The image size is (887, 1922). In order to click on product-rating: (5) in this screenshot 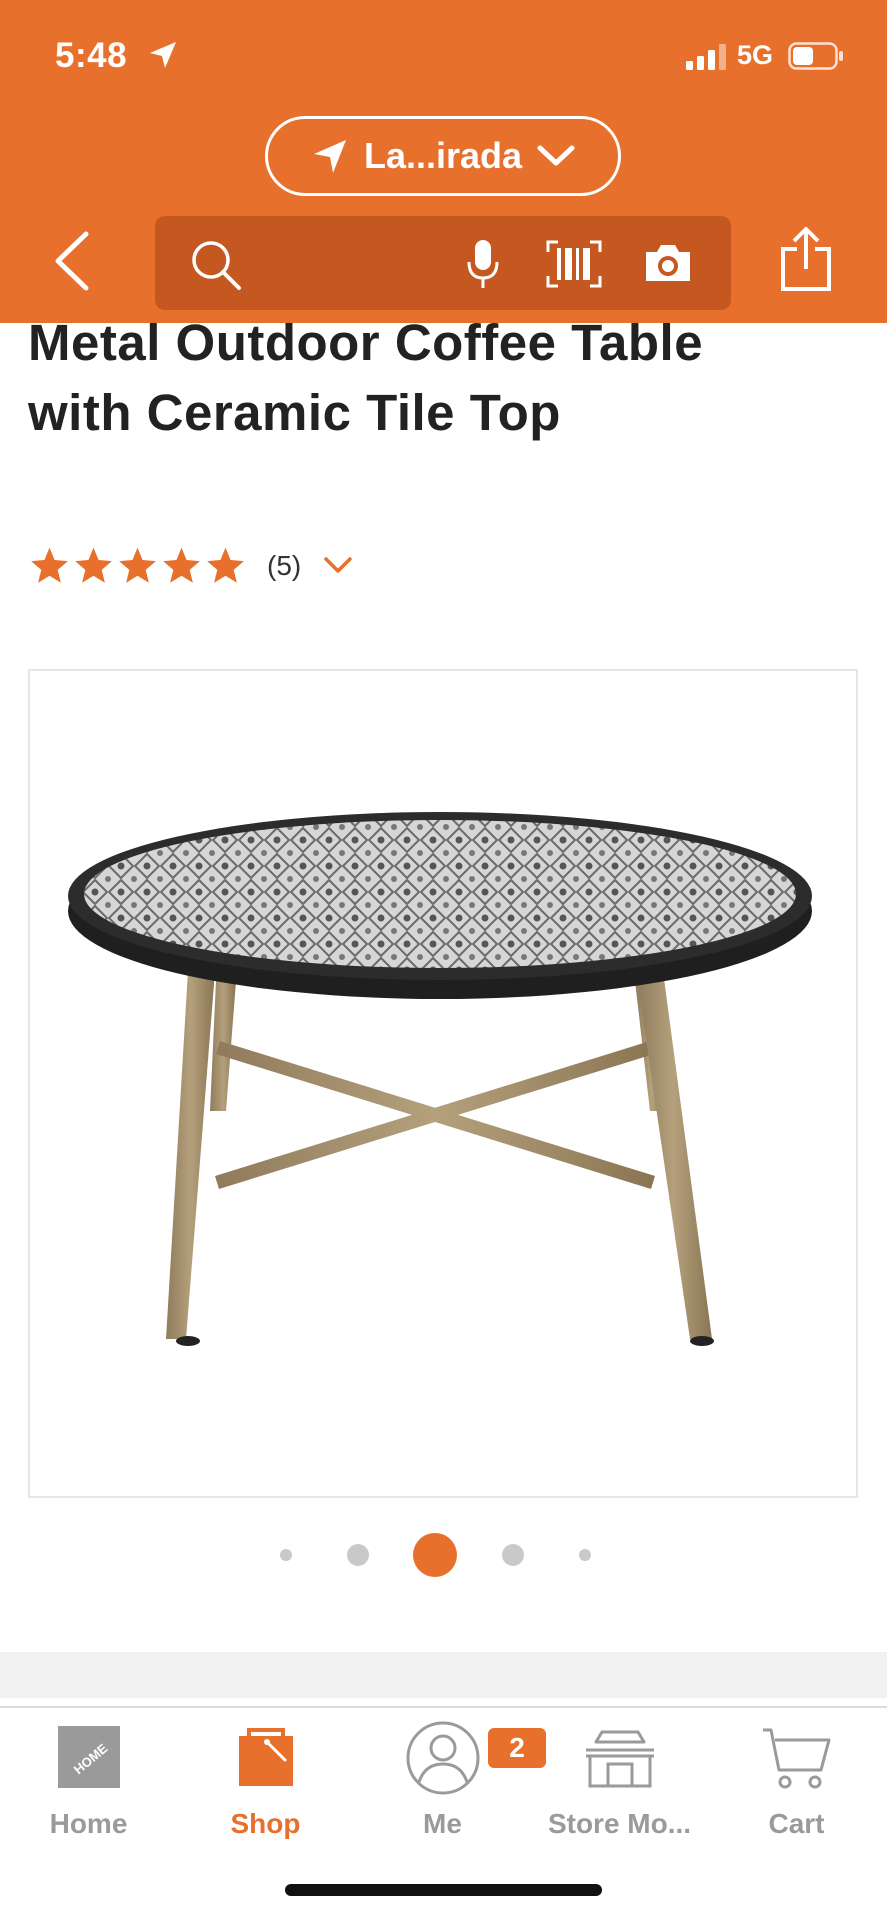, I will do `click(190, 566)`.